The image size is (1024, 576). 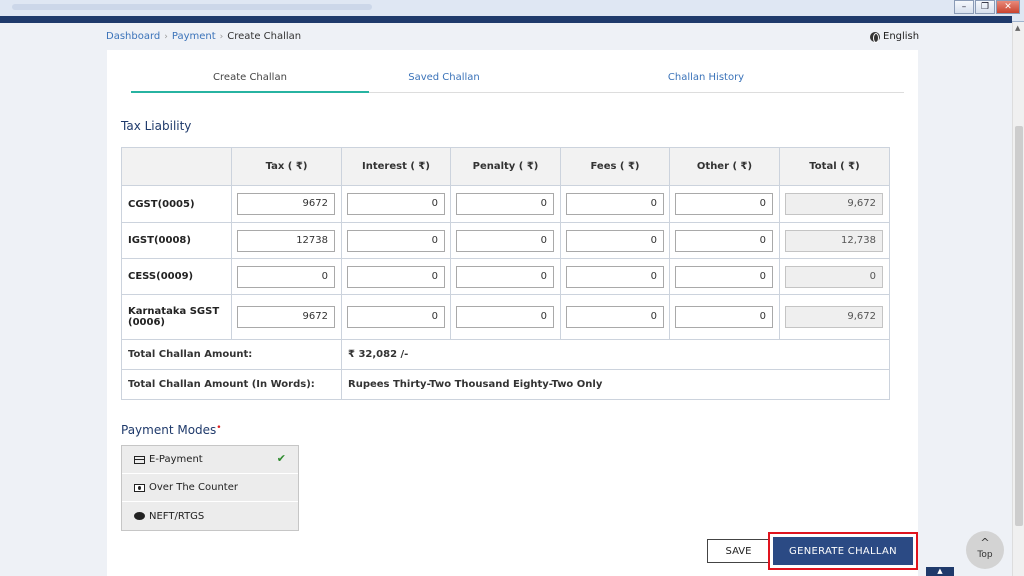 What do you see at coordinates (615, 166) in the screenshot?
I see `column-header: Fees ( ₹)` at bounding box center [615, 166].